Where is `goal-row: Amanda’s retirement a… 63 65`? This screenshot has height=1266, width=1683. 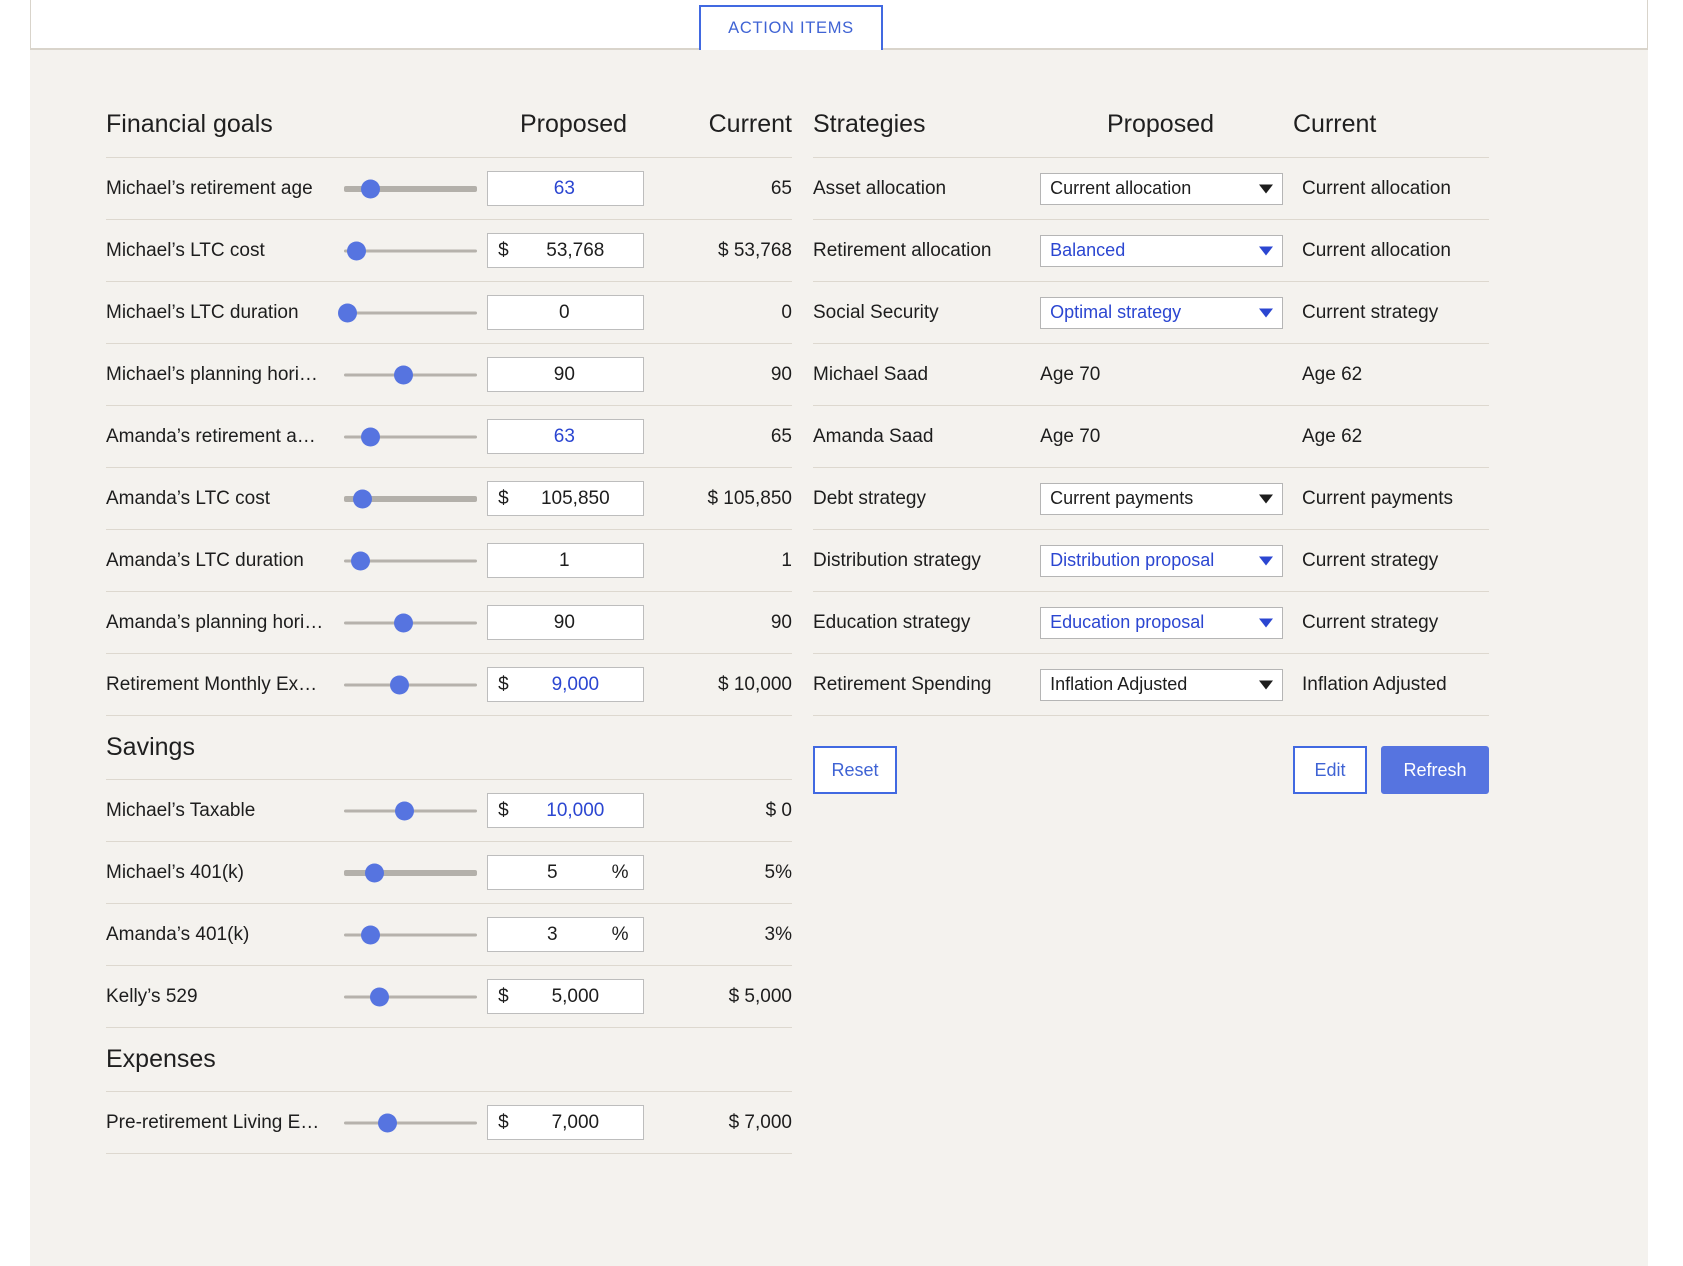 goal-row: Amanda’s retirement a… 63 65 is located at coordinates (449, 437).